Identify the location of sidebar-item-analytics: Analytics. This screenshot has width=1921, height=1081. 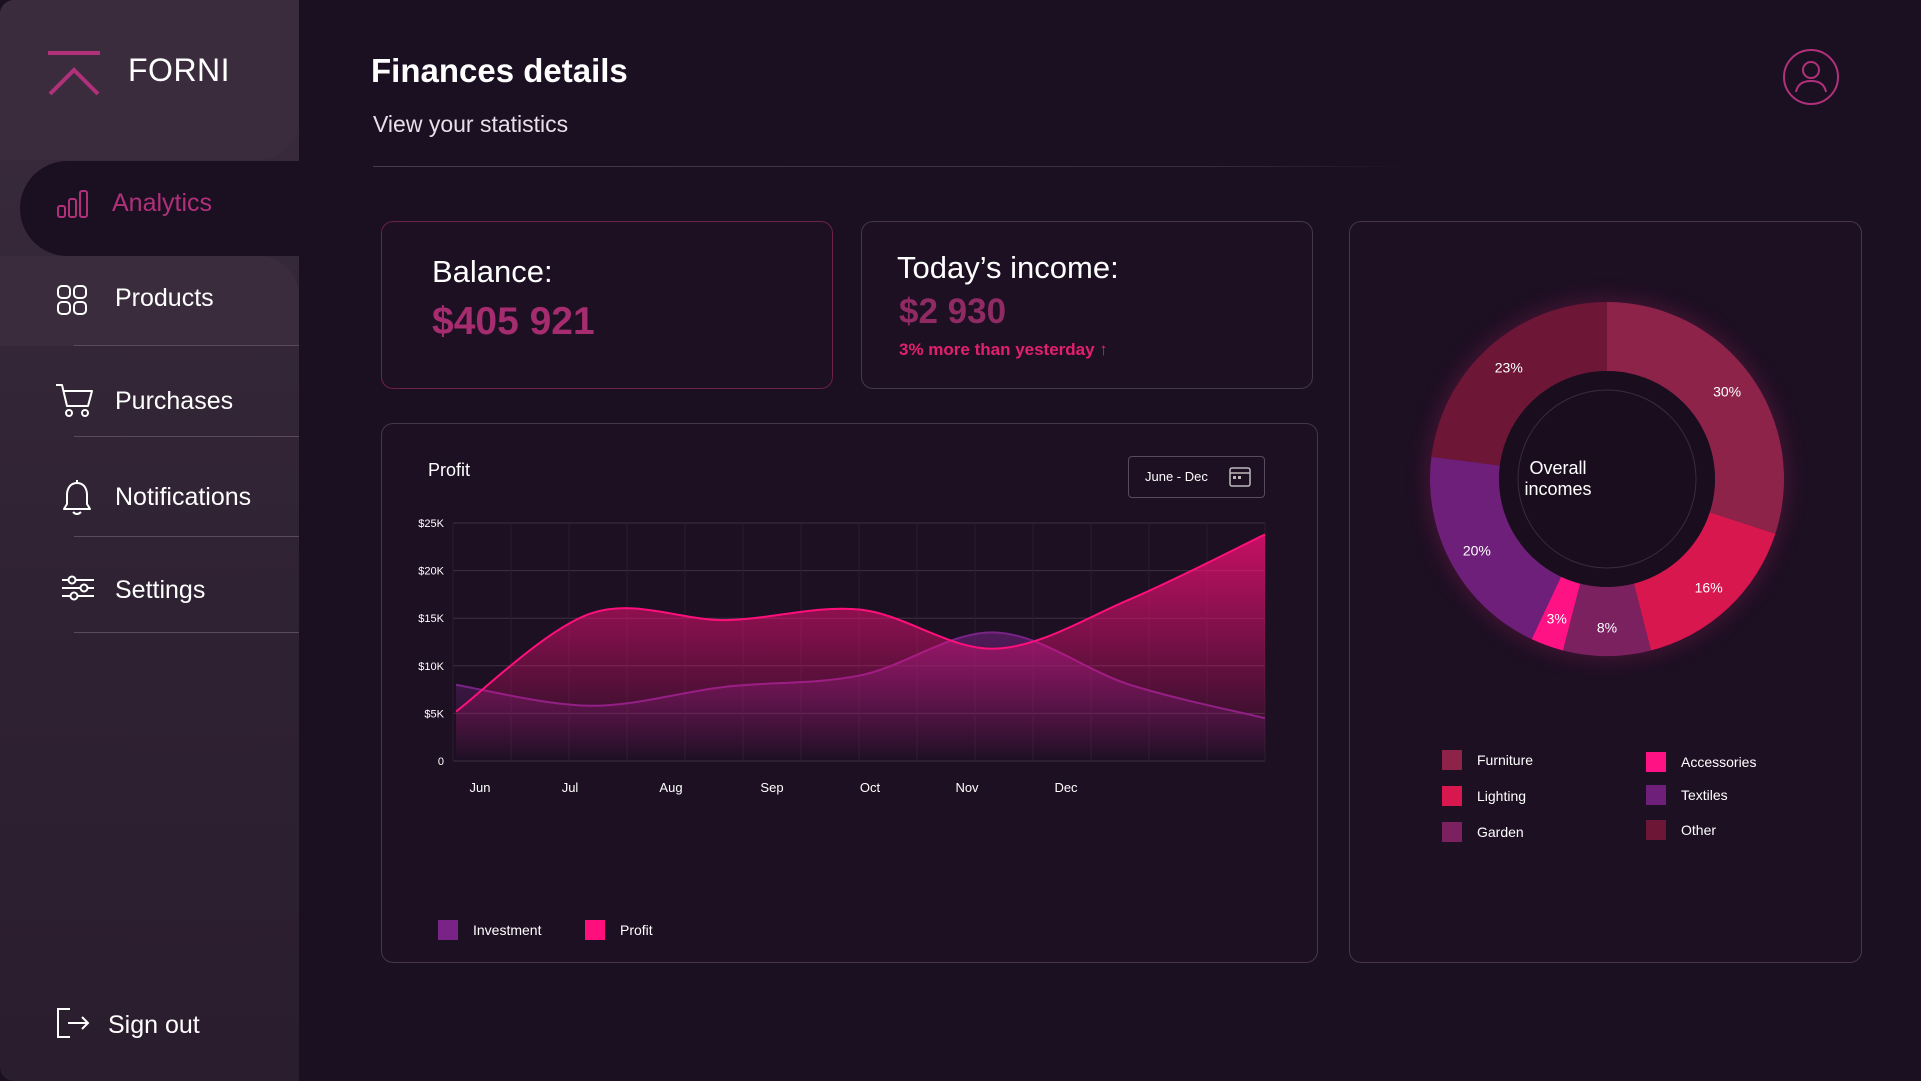
(159, 208).